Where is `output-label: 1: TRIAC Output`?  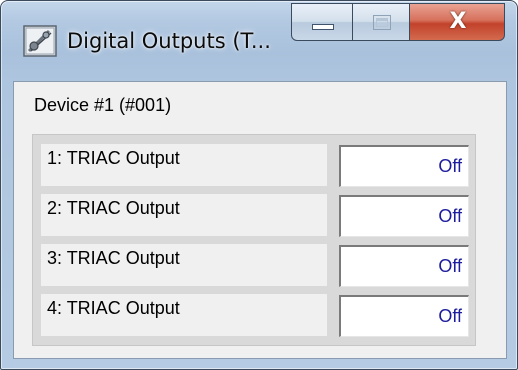
output-label: 1: TRIAC Output is located at coordinates (184, 165).